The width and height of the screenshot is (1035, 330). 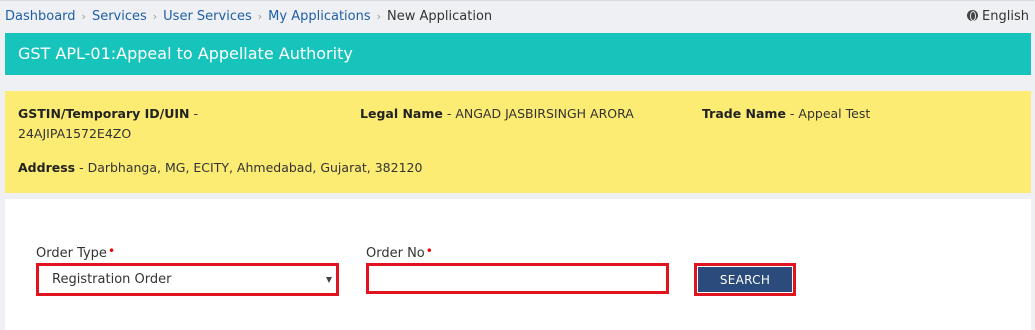 What do you see at coordinates (40, 16) in the screenshot?
I see `breadcrumb-dashboard: Dashboard` at bounding box center [40, 16].